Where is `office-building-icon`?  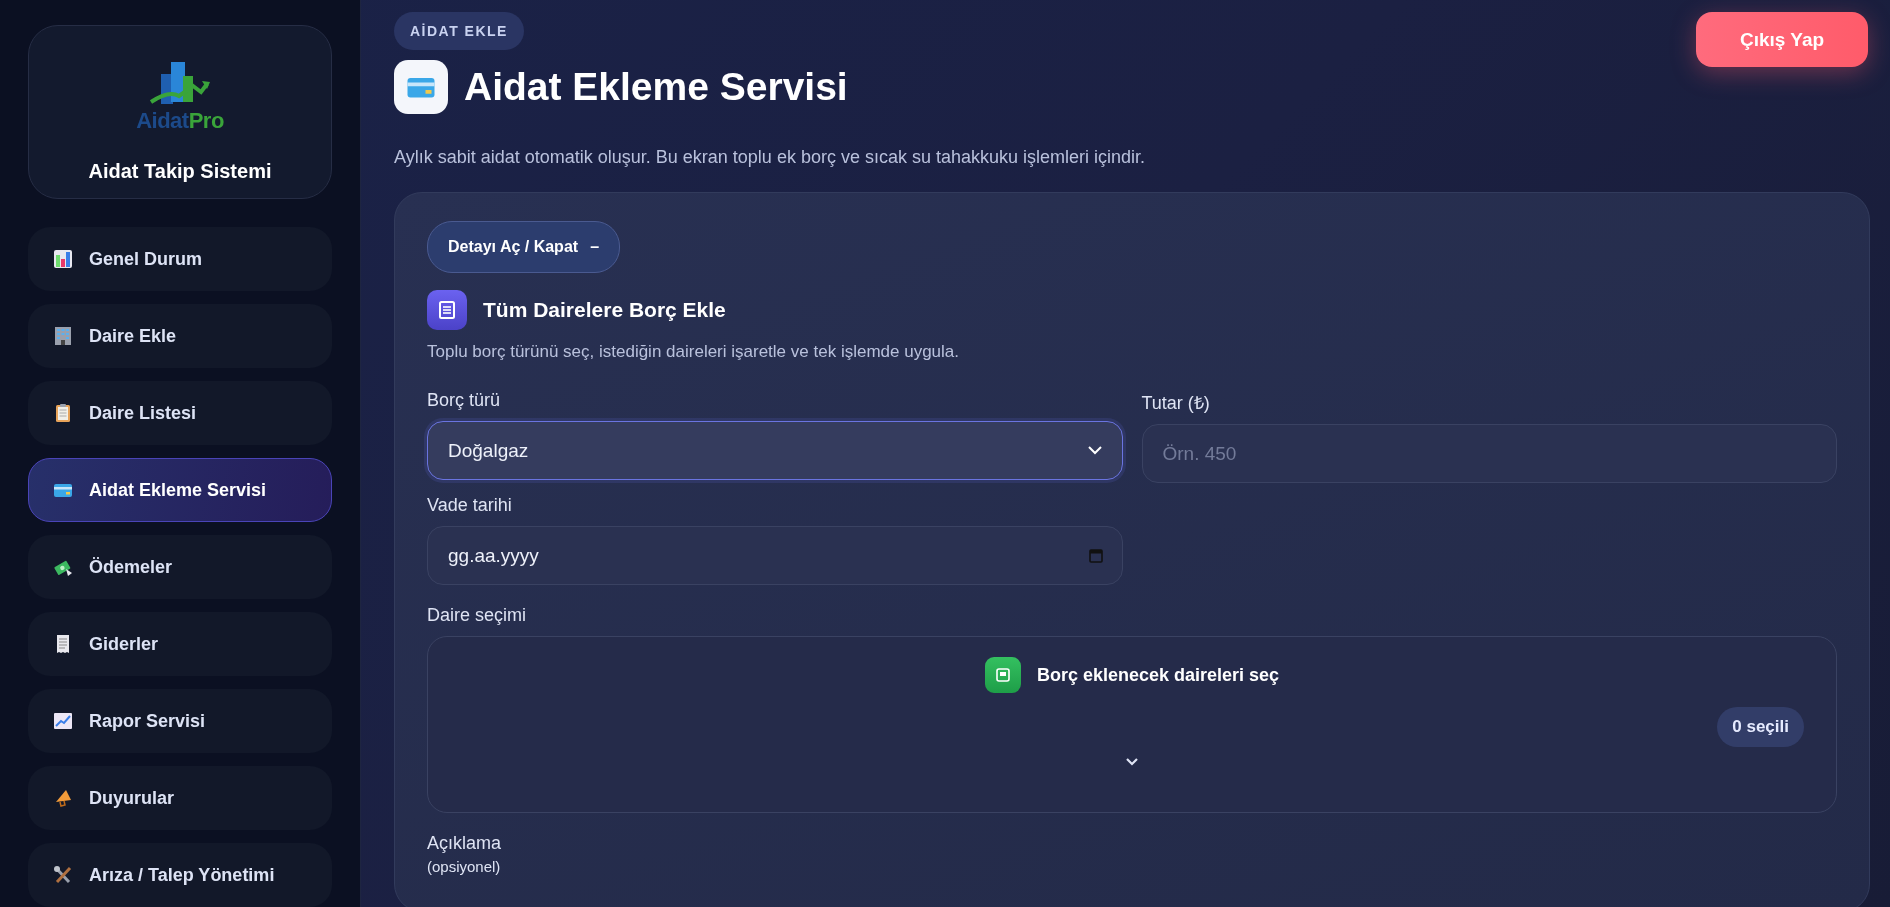 office-building-icon is located at coordinates (63, 336).